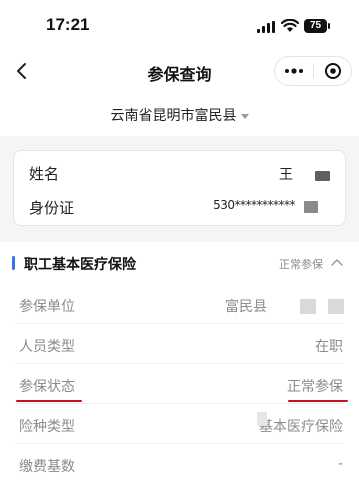  I want to click on name-value: 王, so click(286, 175).